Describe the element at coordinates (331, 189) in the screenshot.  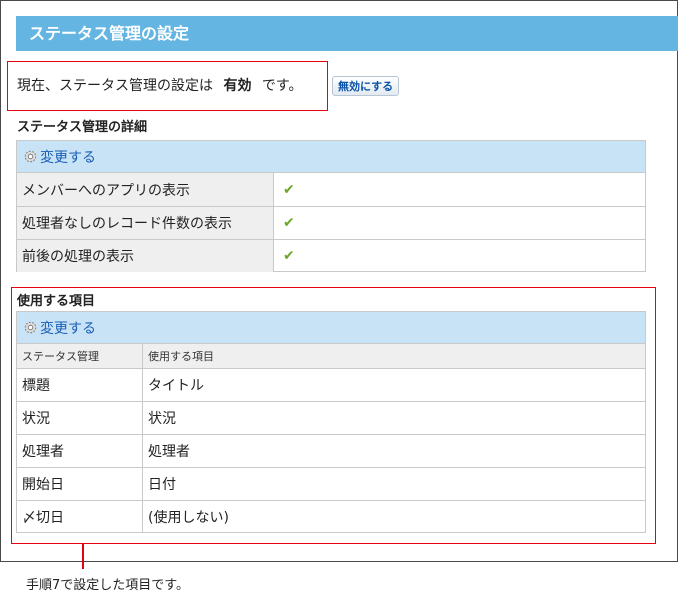
I see `details-row: メンバーへのアプリの表示 ✔` at that location.